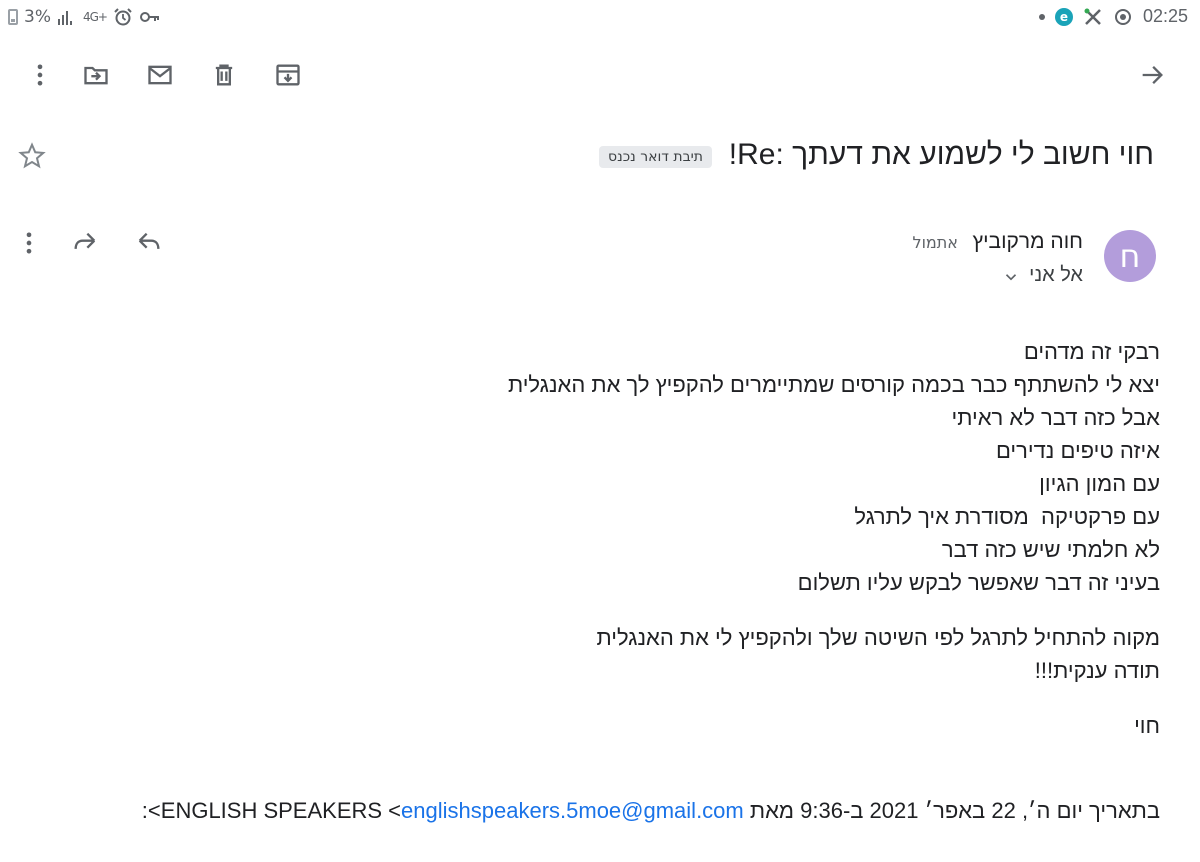 Image resolution: width=1200 pixels, height=862 pixels. Describe the element at coordinates (29, 243) in the screenshot. I see `message-more-icon` at that location.